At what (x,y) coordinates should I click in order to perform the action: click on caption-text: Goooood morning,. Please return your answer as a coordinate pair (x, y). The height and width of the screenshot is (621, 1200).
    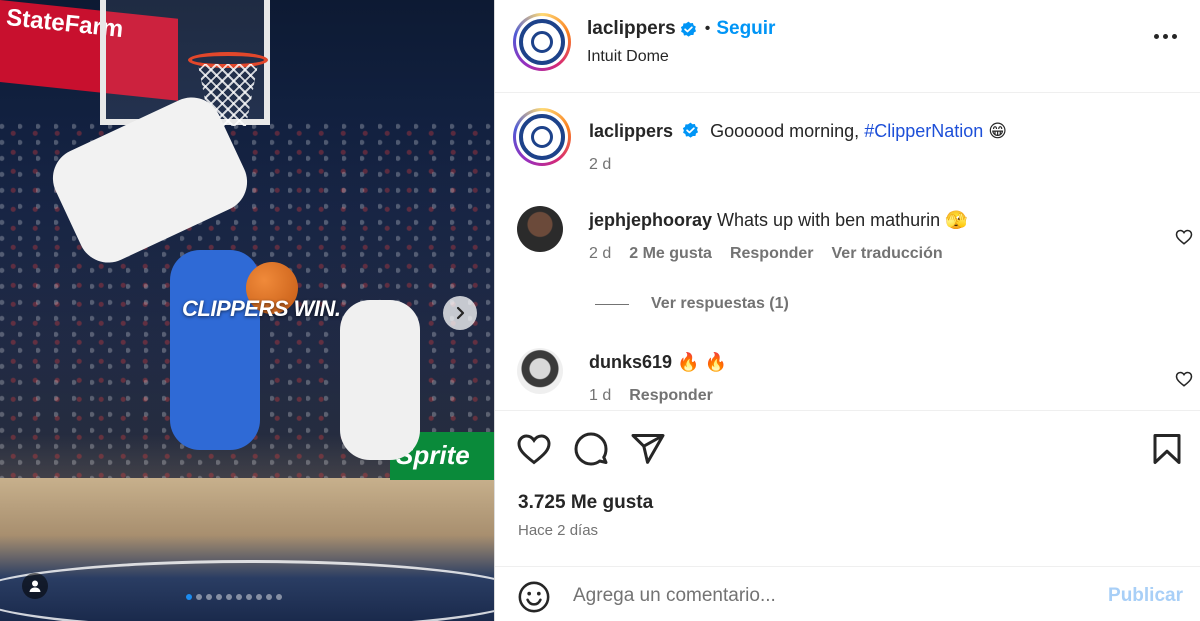
    Looking at the image, I should click on (787, 131).